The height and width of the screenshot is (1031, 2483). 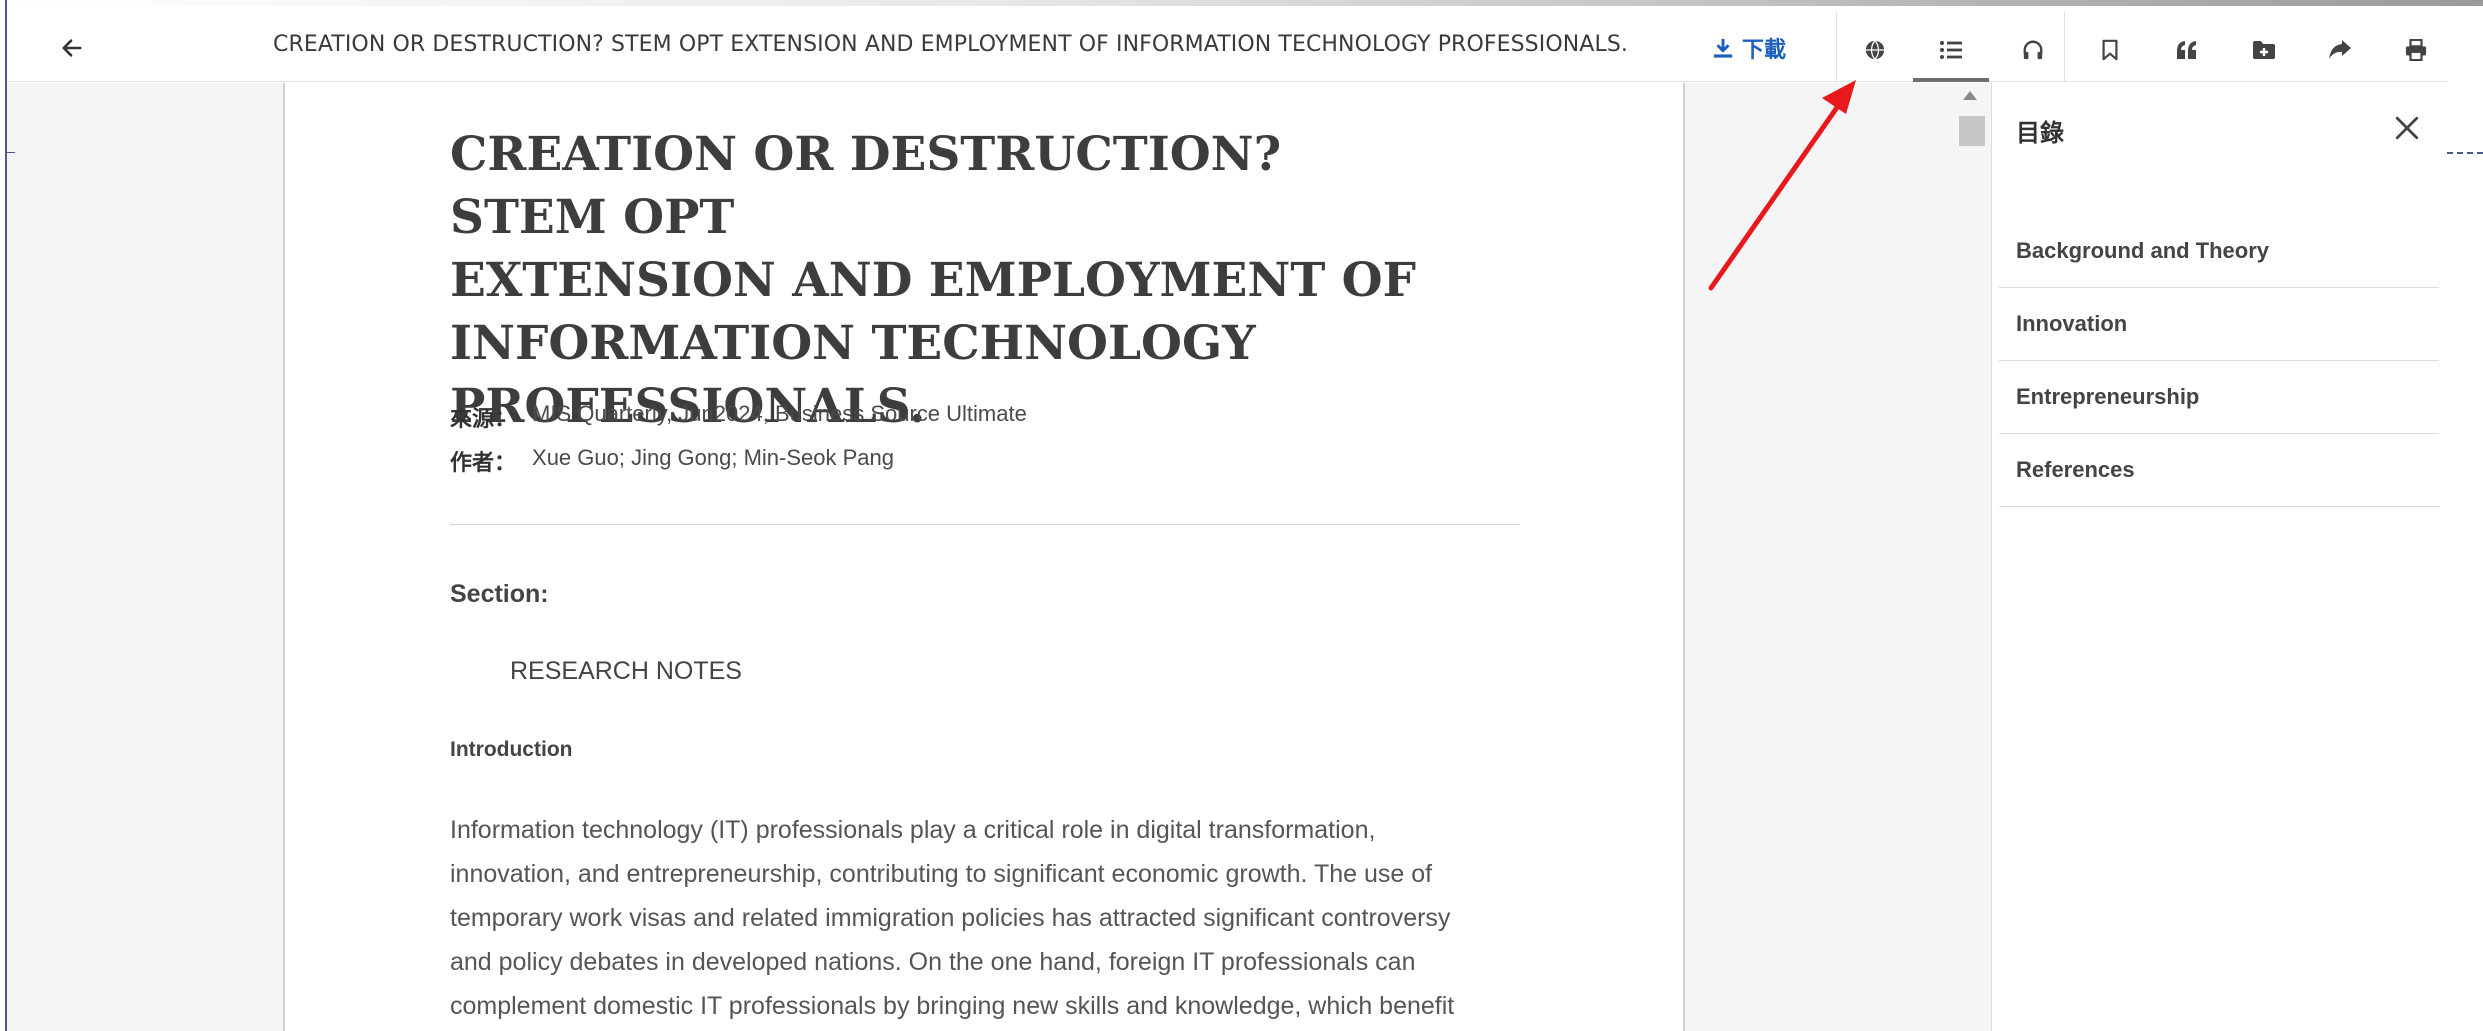 What do you see at coordinates (1723, 48) in the screenshot?
I see `download-icon` at bounding box center [1723, 48].